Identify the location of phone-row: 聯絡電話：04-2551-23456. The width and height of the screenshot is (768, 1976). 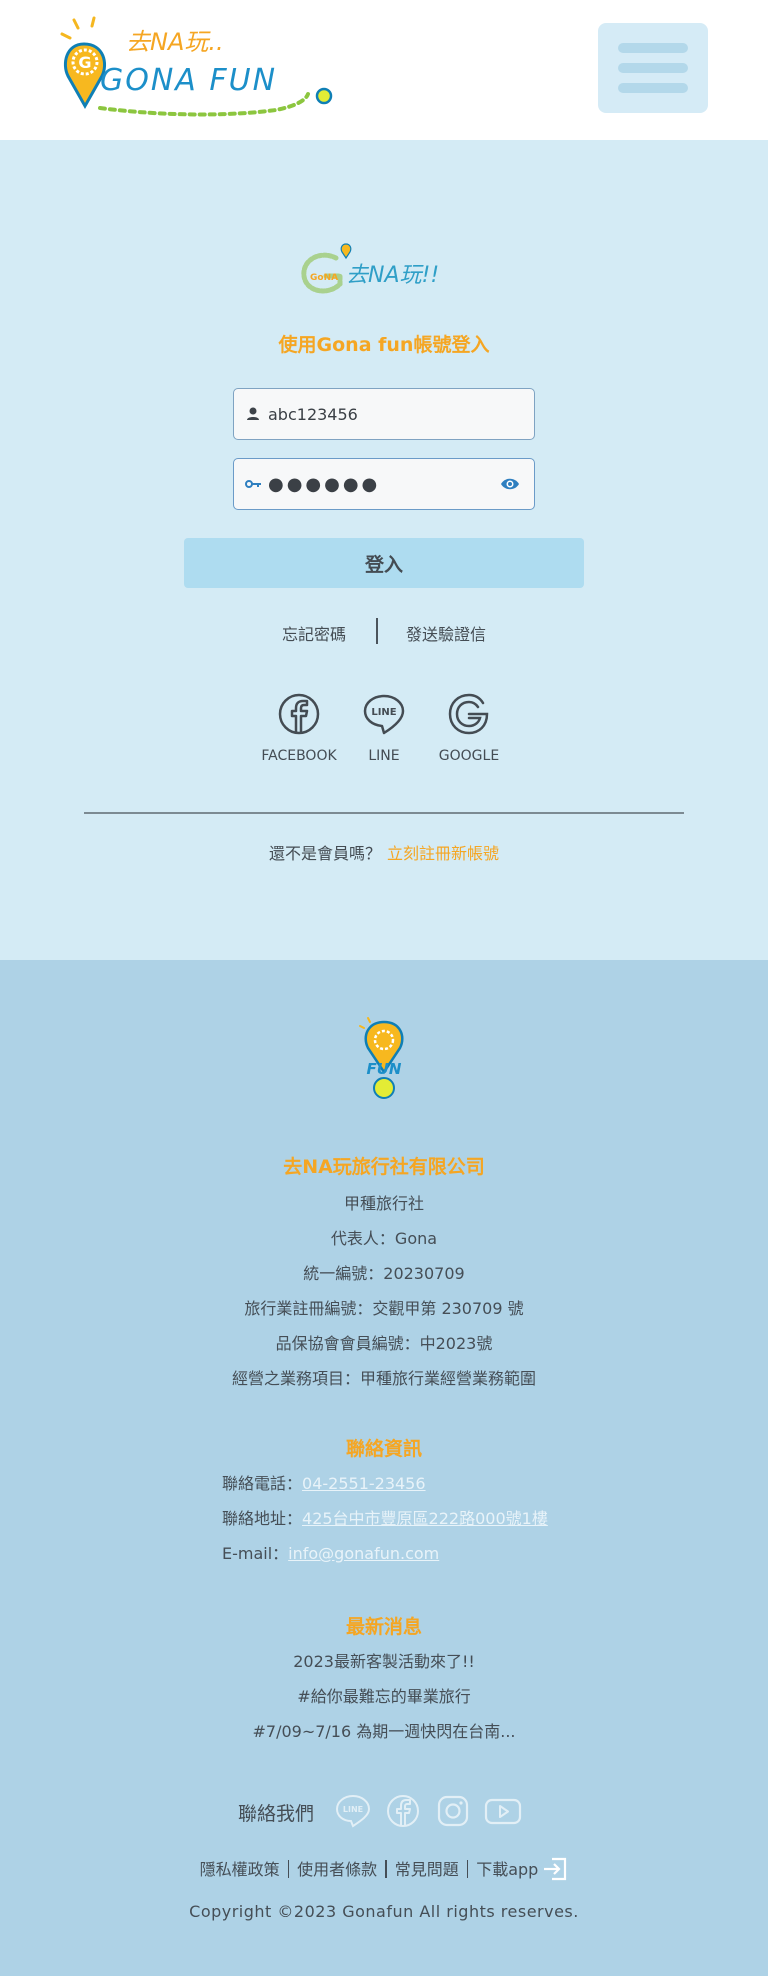
(324, 1482).